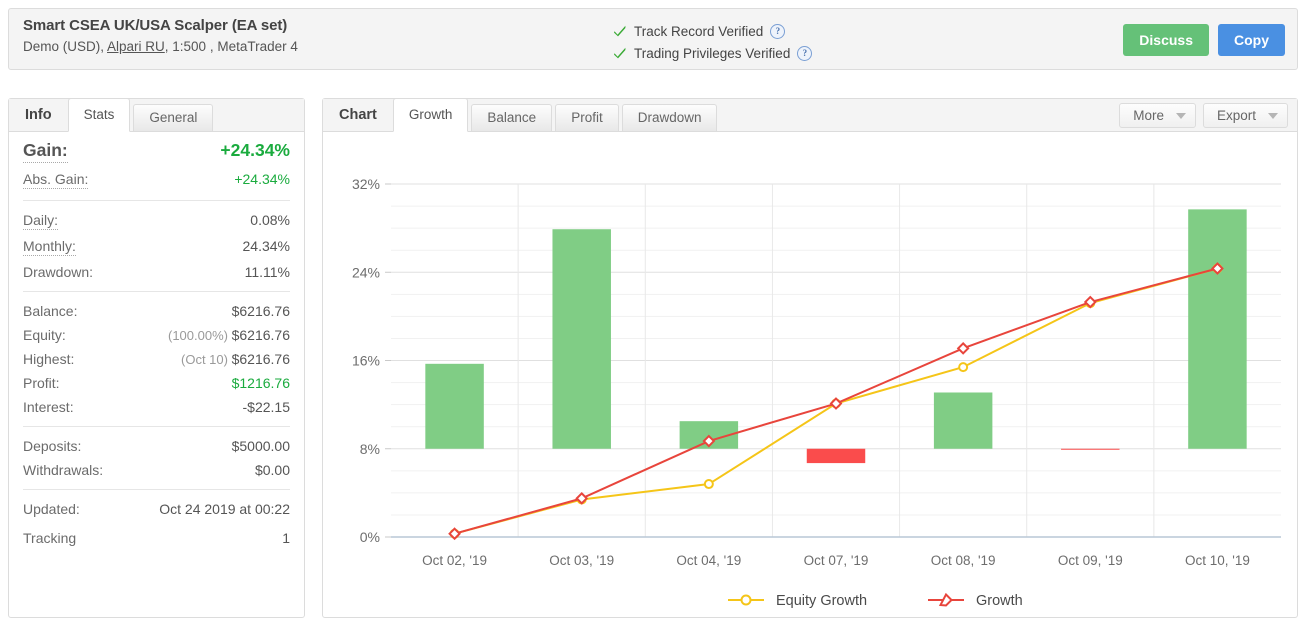 The image size is (1306, 641). I want to click on stat-label: Equity:, so click(44, 335).